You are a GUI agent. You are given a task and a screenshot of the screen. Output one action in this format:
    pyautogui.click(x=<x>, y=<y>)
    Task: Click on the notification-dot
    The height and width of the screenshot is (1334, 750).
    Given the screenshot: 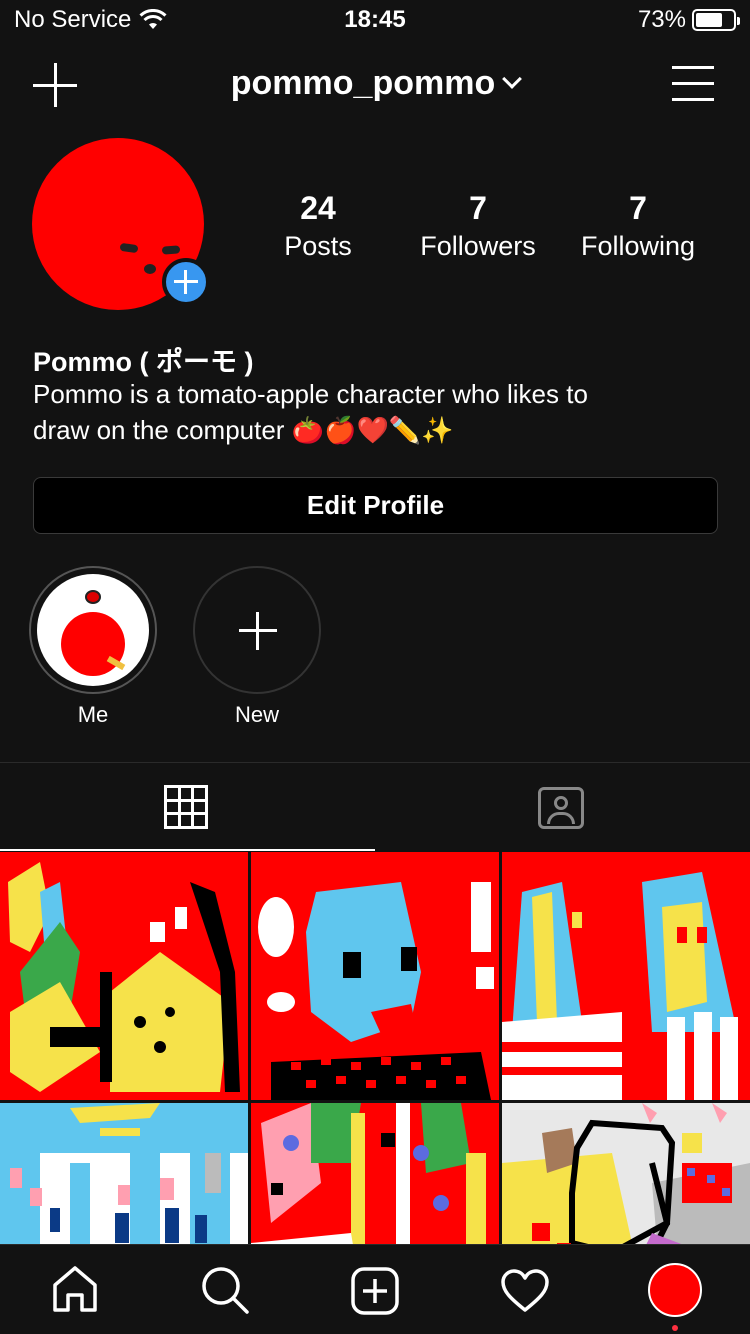 What is the action you would take?
    pyautogui.click(x=675, y=1328)
    